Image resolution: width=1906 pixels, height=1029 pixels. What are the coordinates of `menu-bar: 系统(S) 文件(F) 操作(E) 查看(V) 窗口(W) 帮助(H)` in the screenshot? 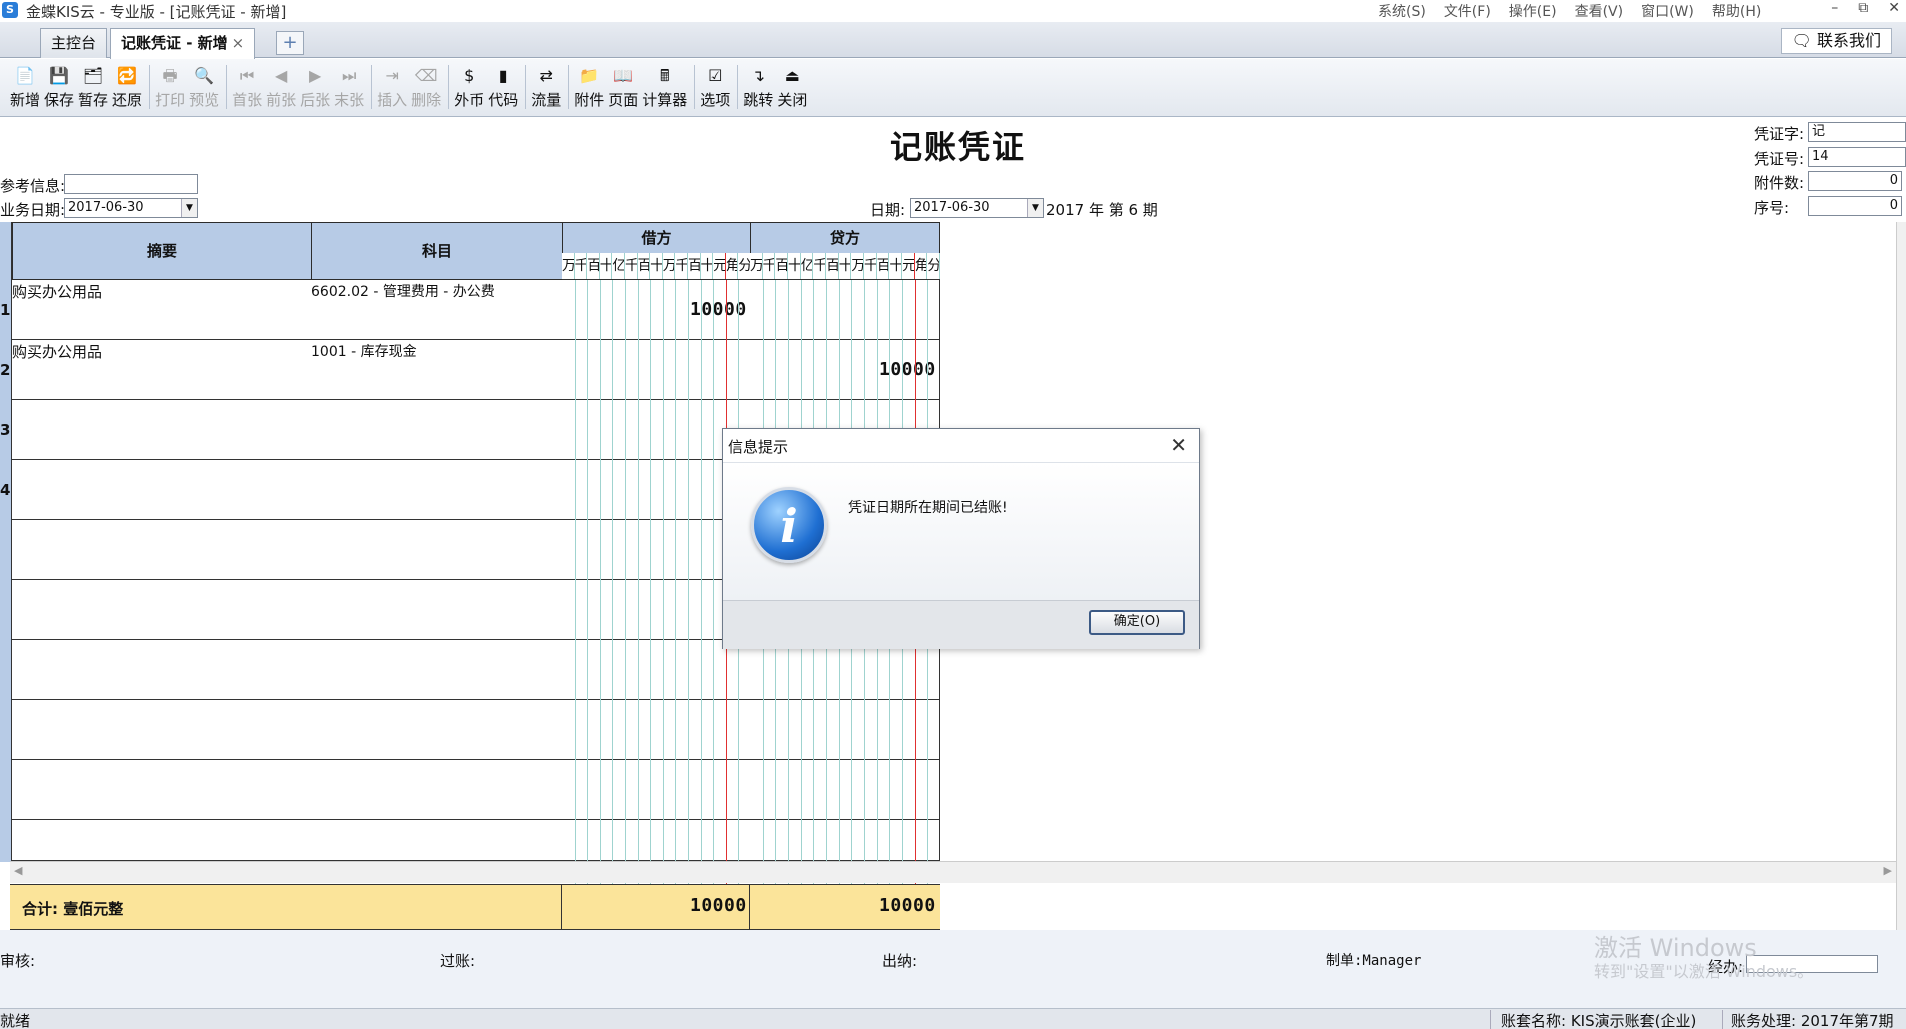 It's located at (1569, 11).